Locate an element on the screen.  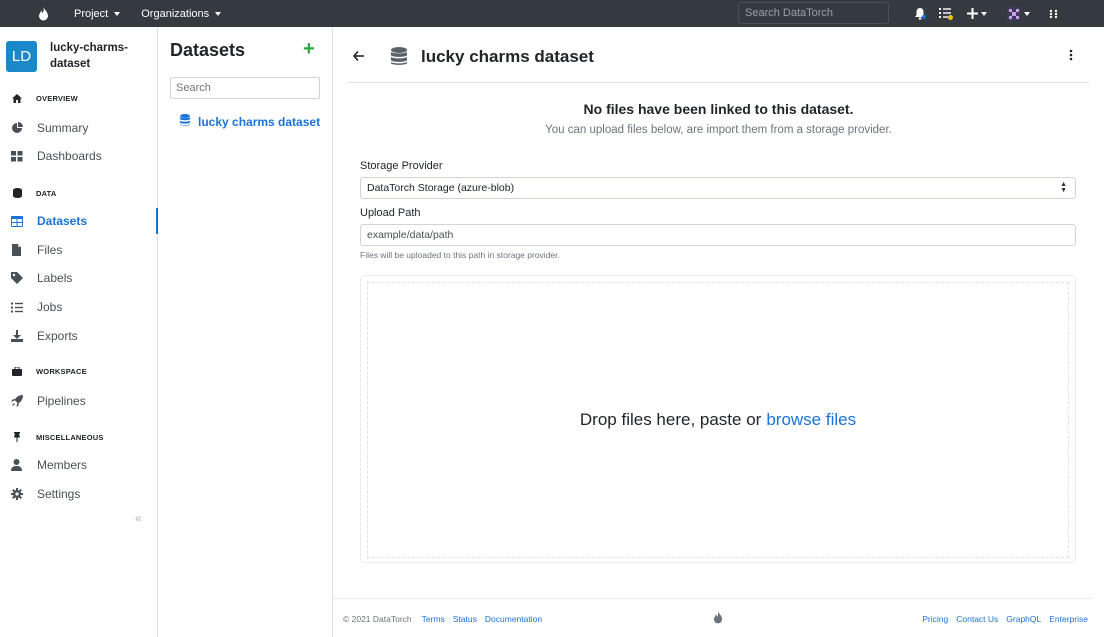
apps-grid-icon is located at coordinates (1053, 13).